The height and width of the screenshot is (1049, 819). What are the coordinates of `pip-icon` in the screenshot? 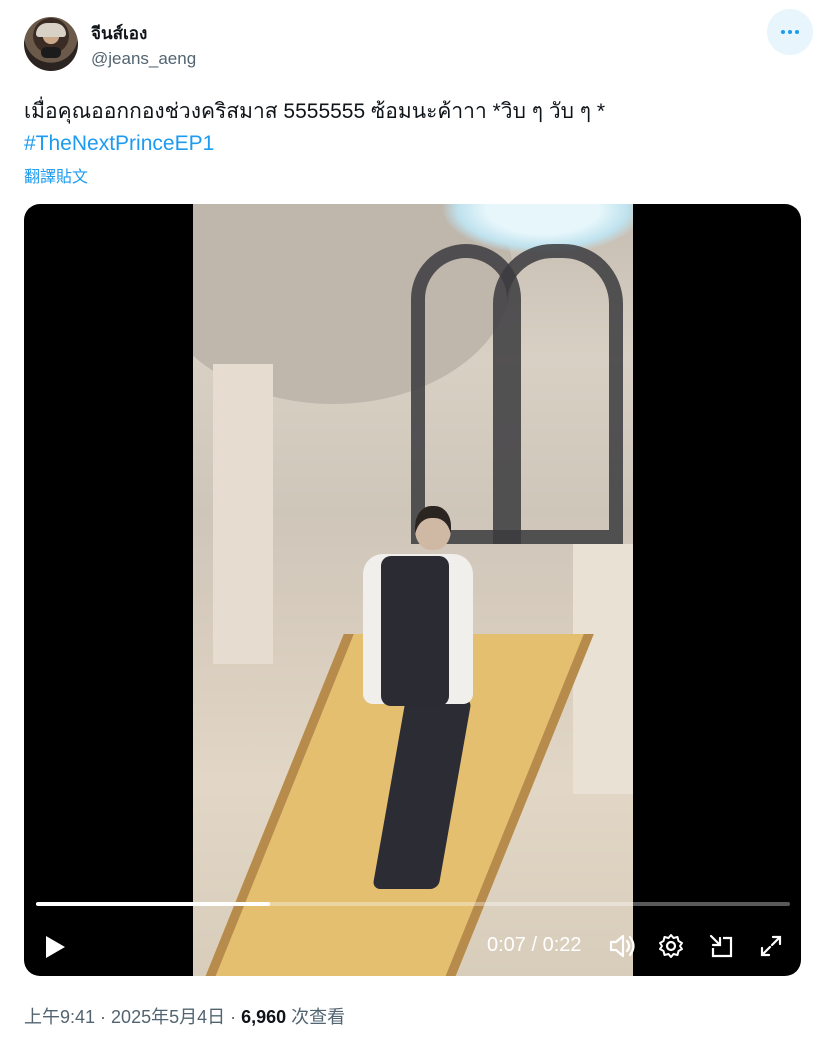 It's located at (721, 946).